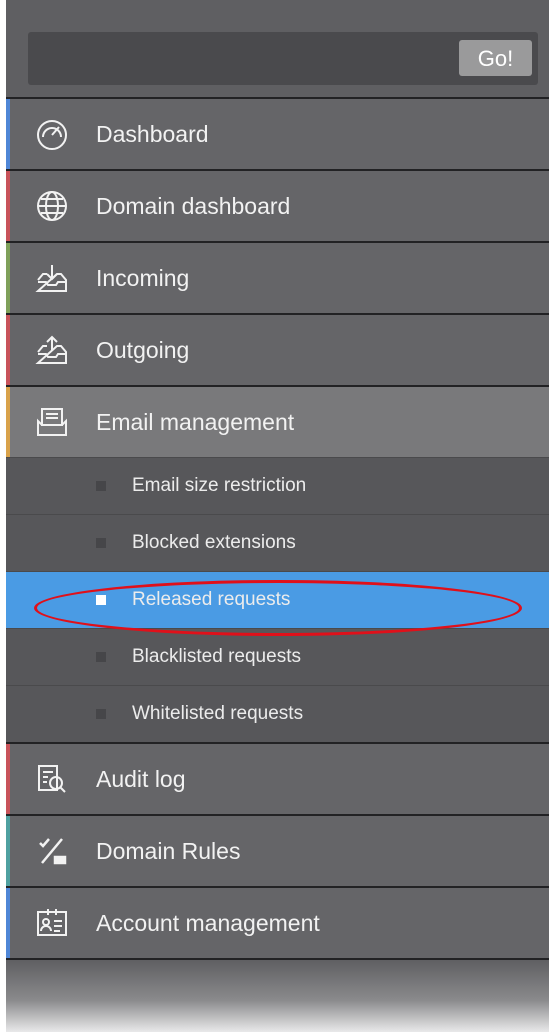 This screenshot has width=549, height=1032. What do you see at coordinates (218, 713) in the screenshot?
I see `submenu-item-label: Whitelisted requests` at bounding box center [218, 713].